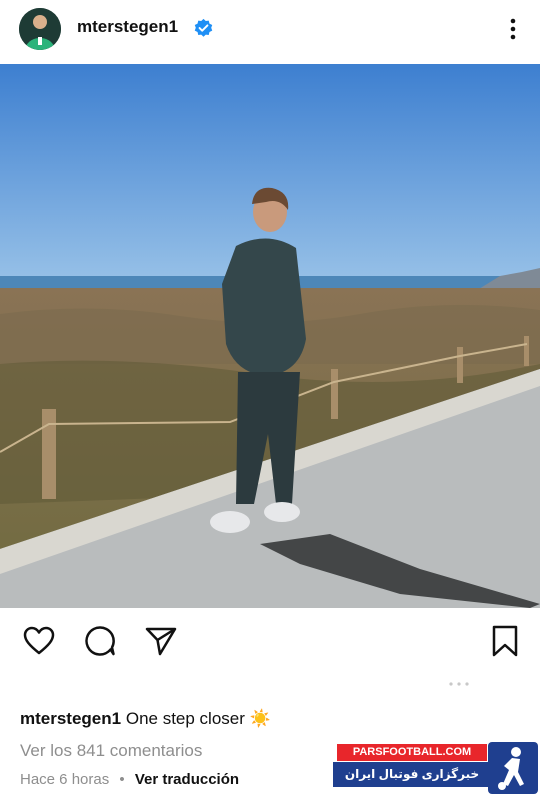 This screenshot has height=799, width=540. I want to click on post-meta: Hace 6 horas • Ver traducción, so click(129, 779).